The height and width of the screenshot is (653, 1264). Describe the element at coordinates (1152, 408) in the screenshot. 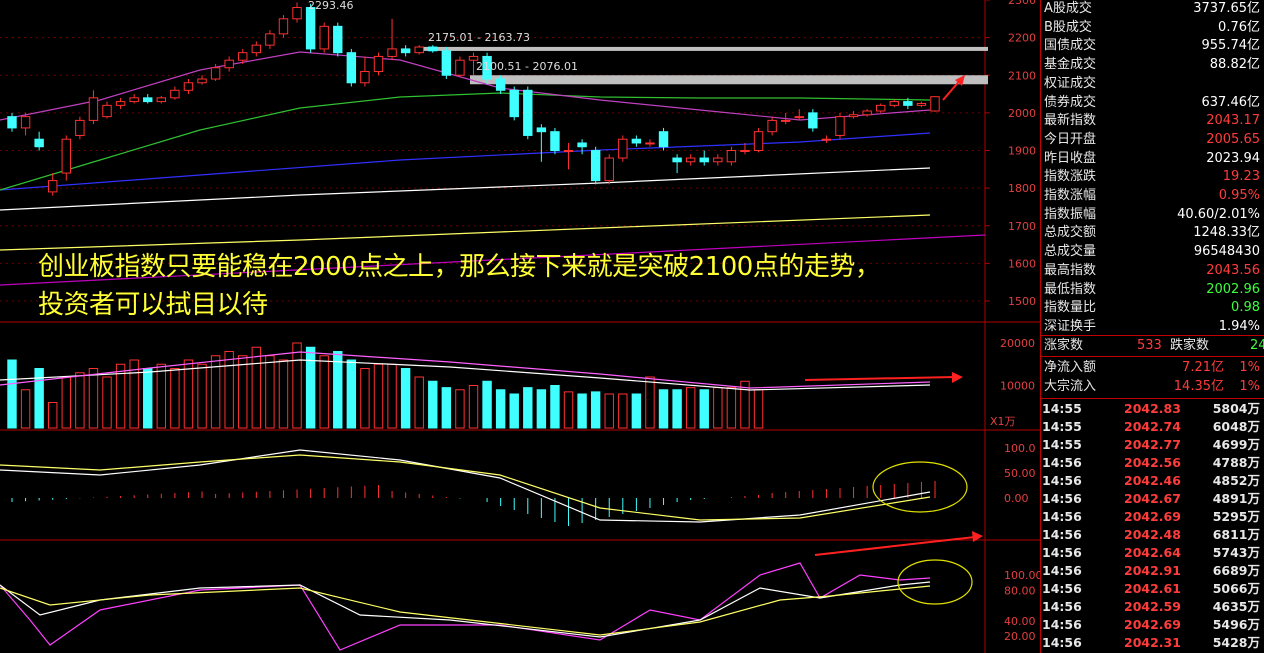

I see `tick-price: 2042.83` at that location.